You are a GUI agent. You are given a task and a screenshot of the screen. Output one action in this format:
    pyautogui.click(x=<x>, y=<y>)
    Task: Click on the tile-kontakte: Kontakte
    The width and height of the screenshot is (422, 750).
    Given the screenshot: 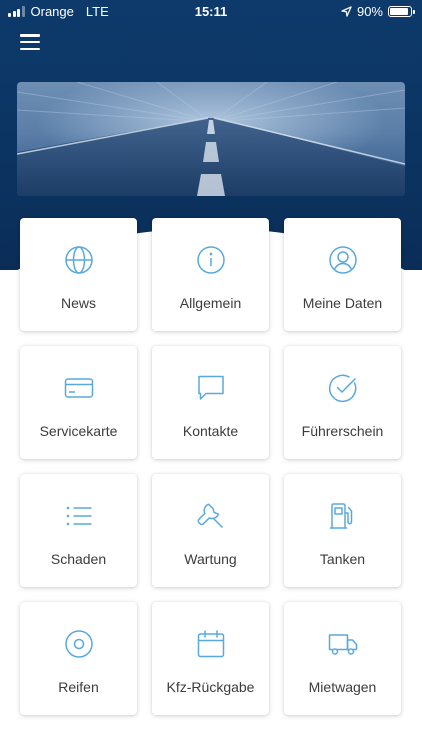 What is the action you would take?
    pyautogui.click(x=210, y=402)
    